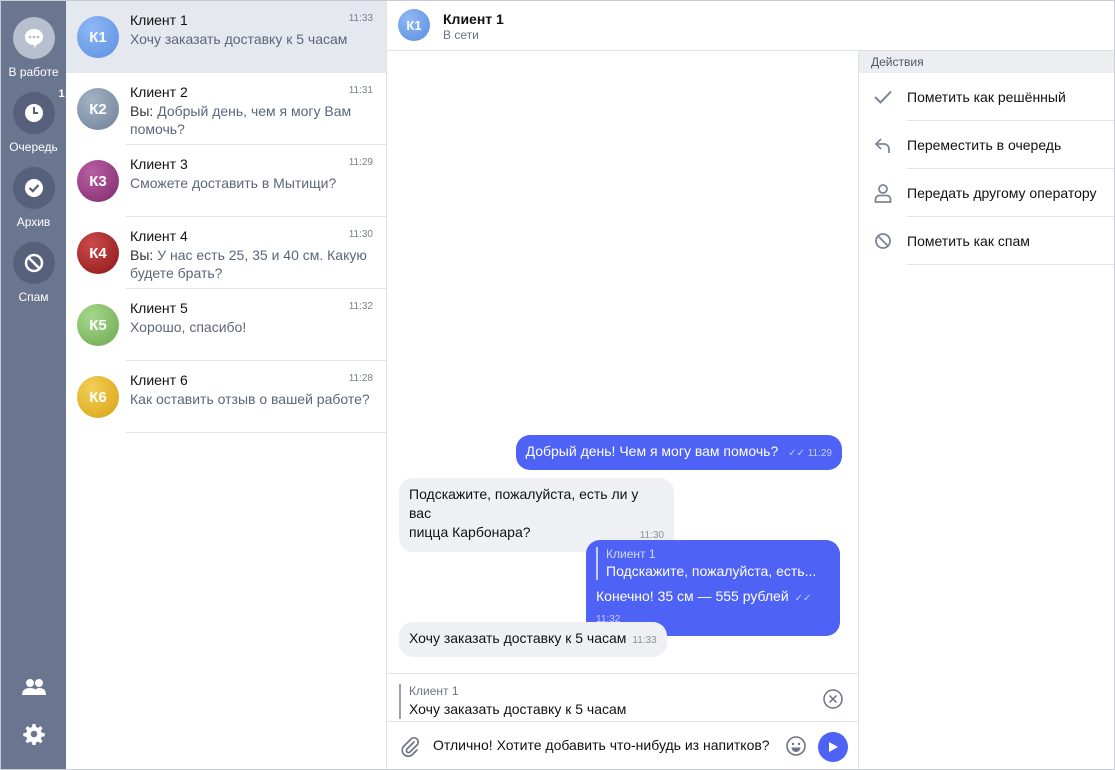 The height and width of the screenshot is (770, 1115). What do you see at coordinates (159, 380) in the screenshot?
I see `chat-name: Клиент 6` at bounding box center [159, 380].